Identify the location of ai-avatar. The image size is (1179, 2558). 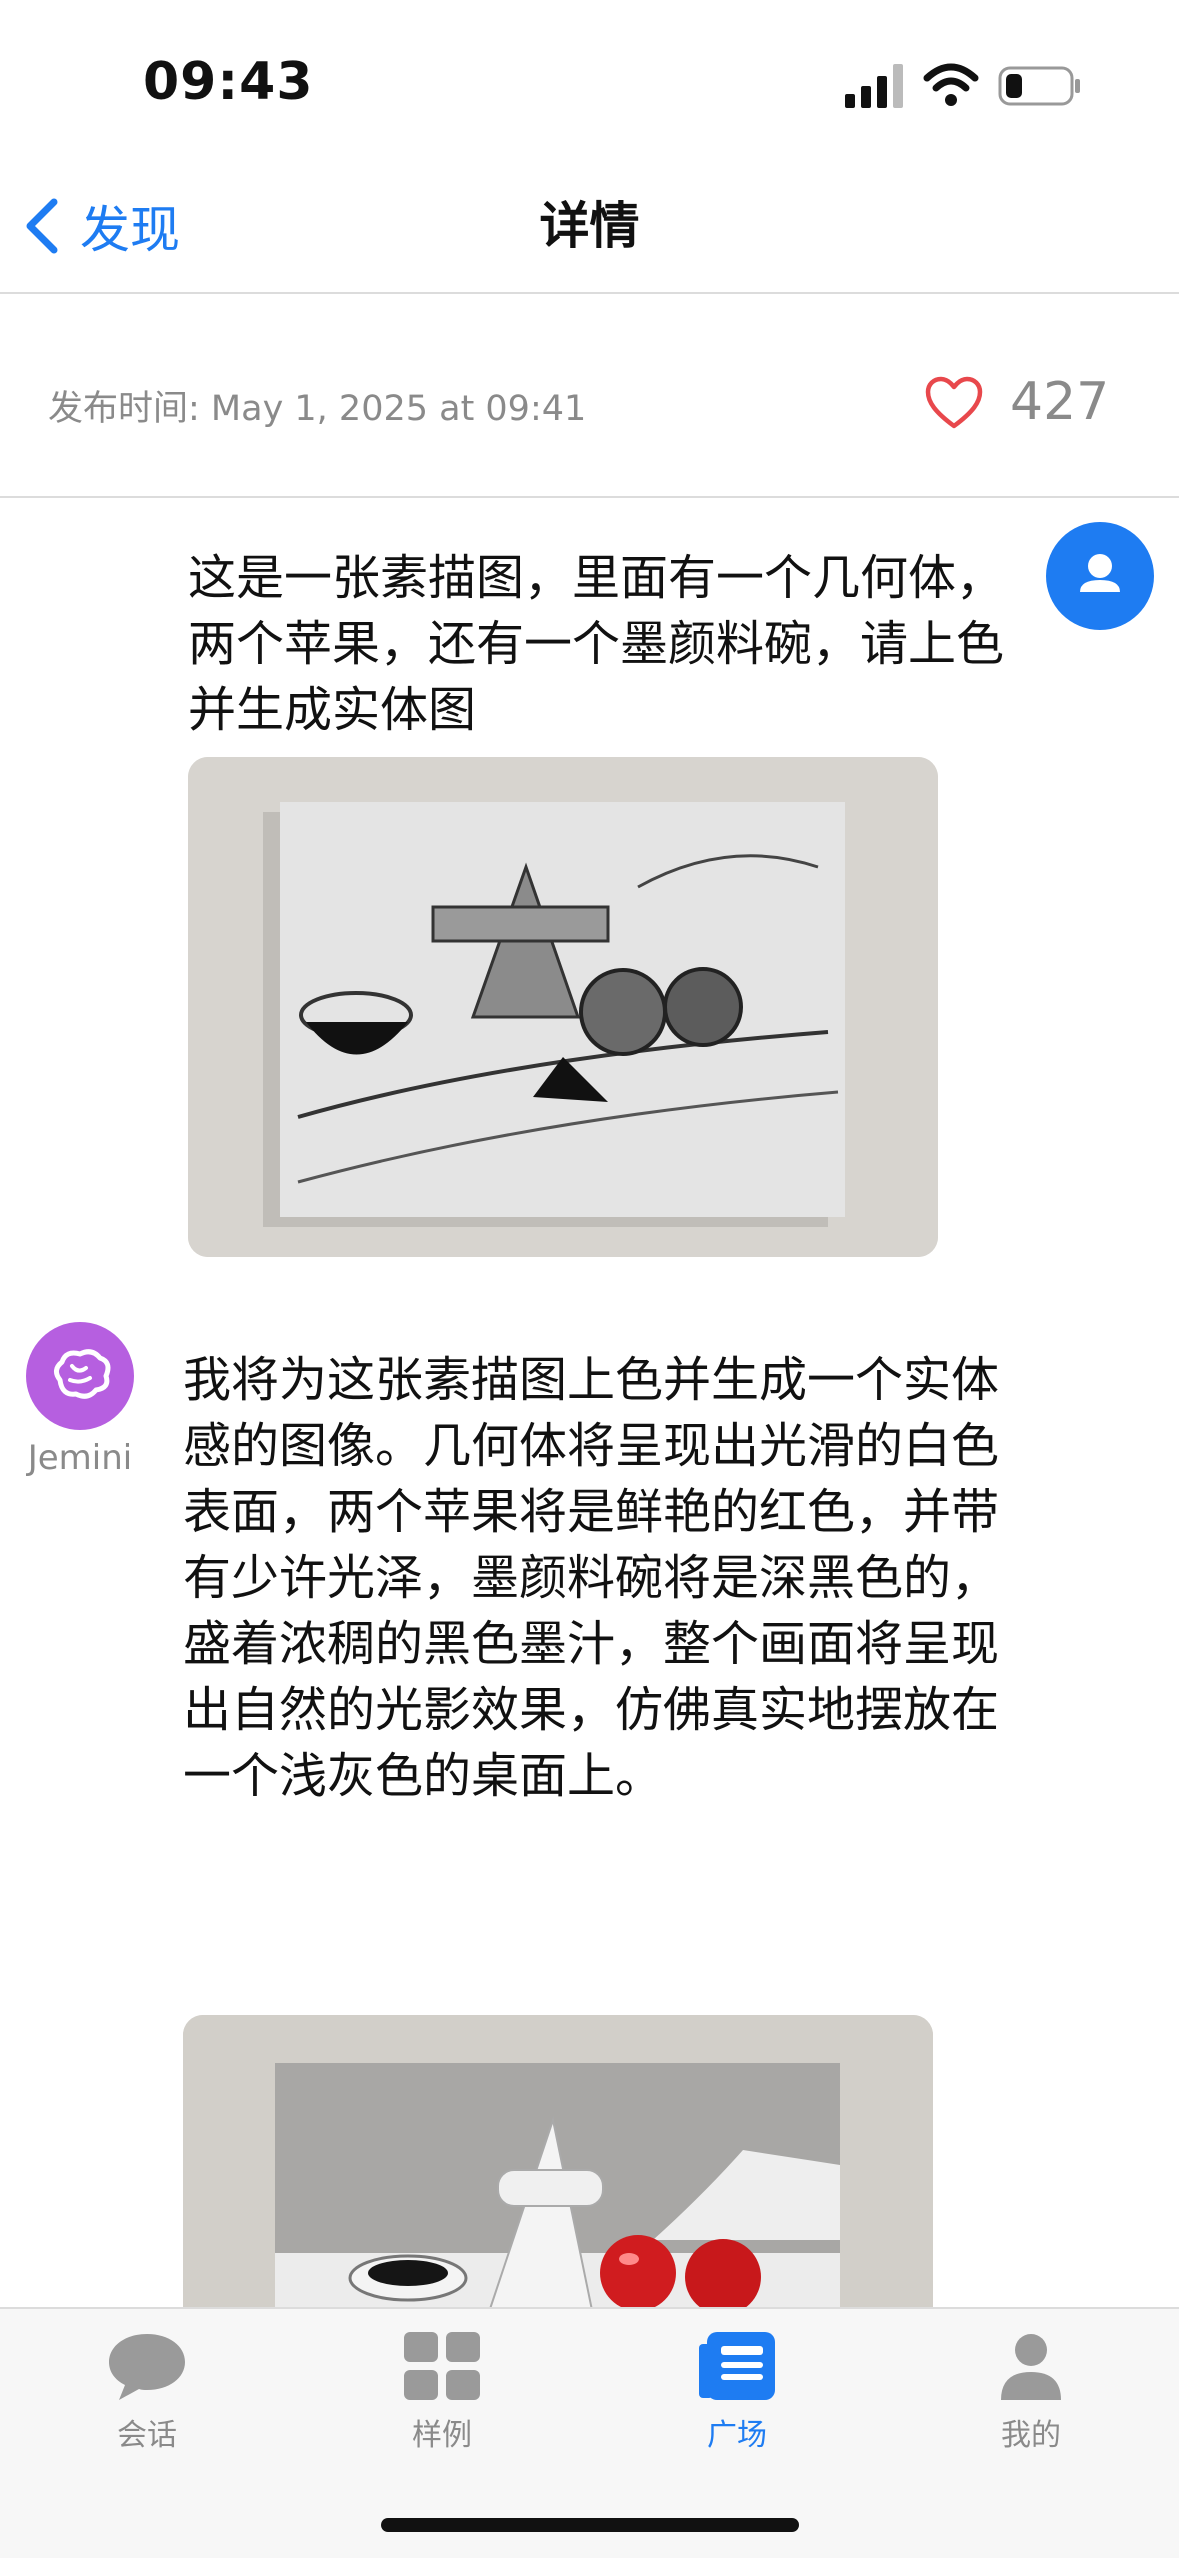
(80, 1376).